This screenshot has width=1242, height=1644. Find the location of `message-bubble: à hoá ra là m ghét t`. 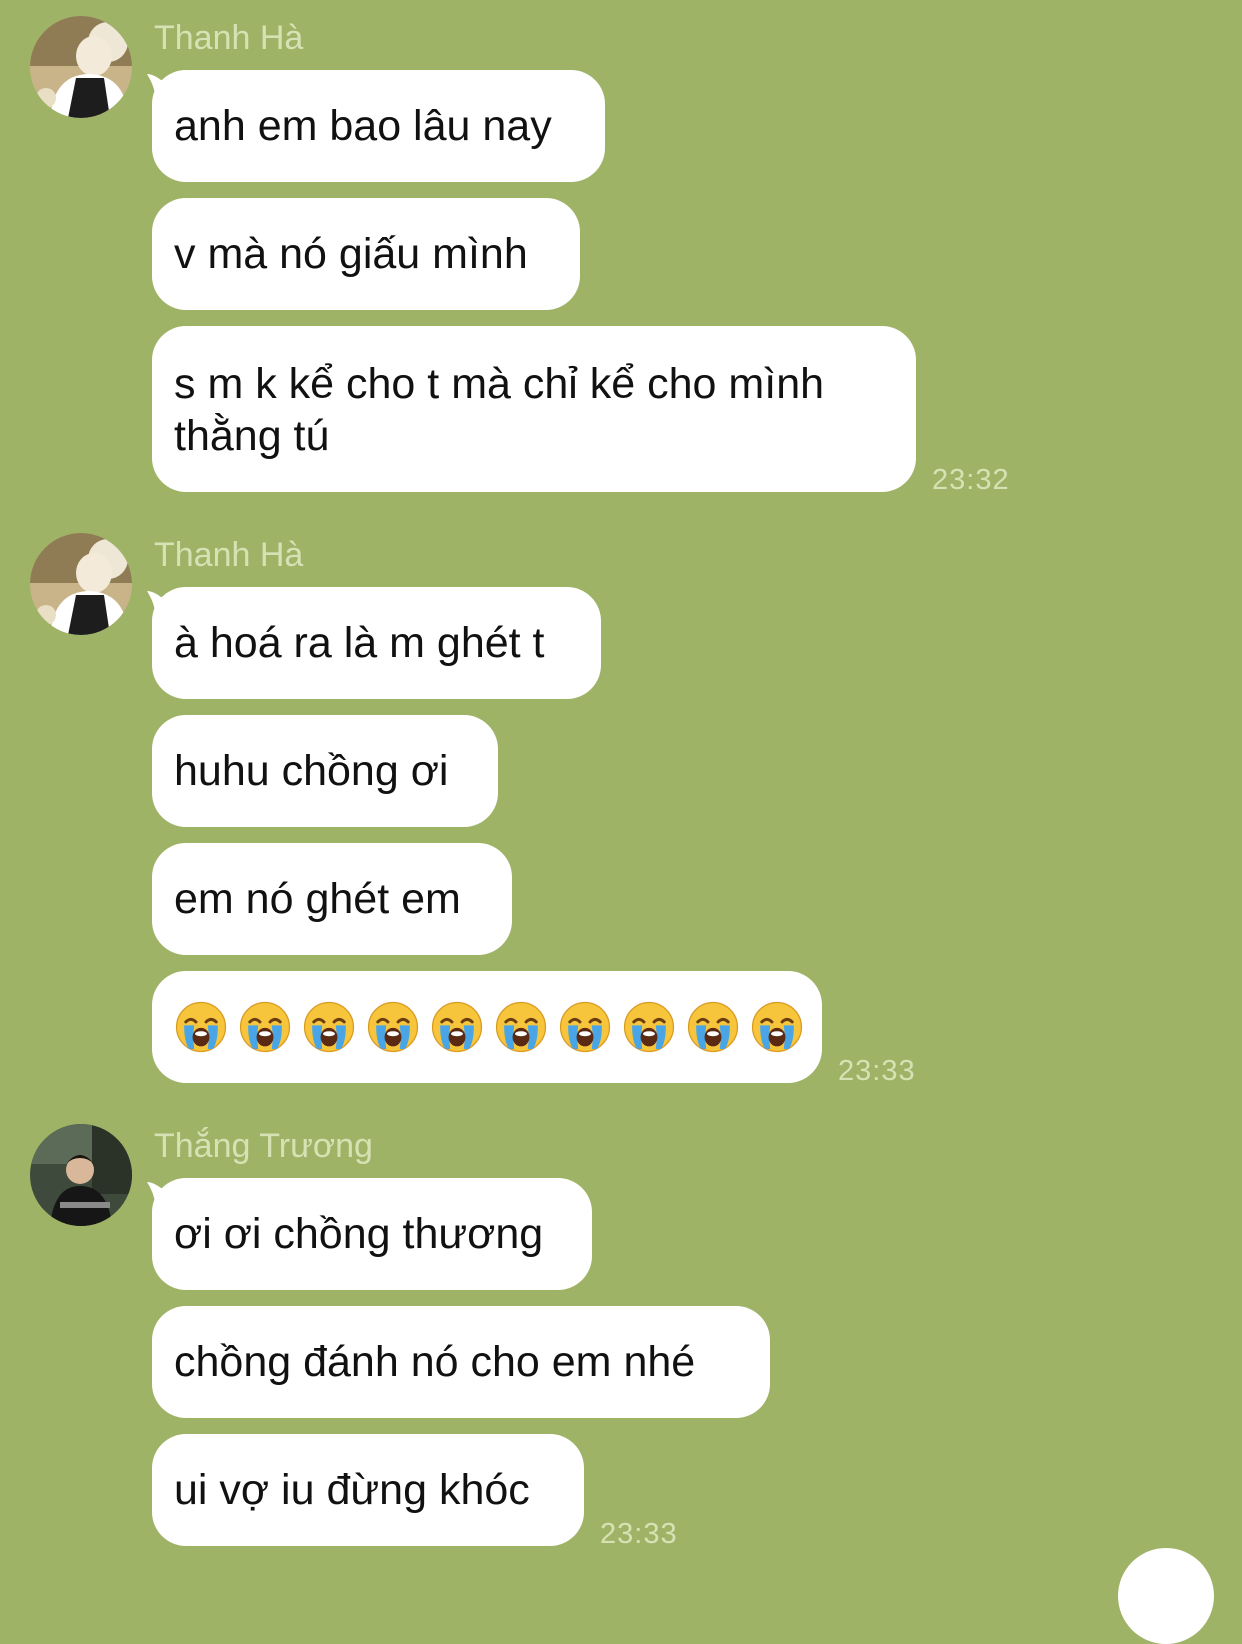

message-bubble: à hoá ra là m ghét t is located at coordinates (376, 643).